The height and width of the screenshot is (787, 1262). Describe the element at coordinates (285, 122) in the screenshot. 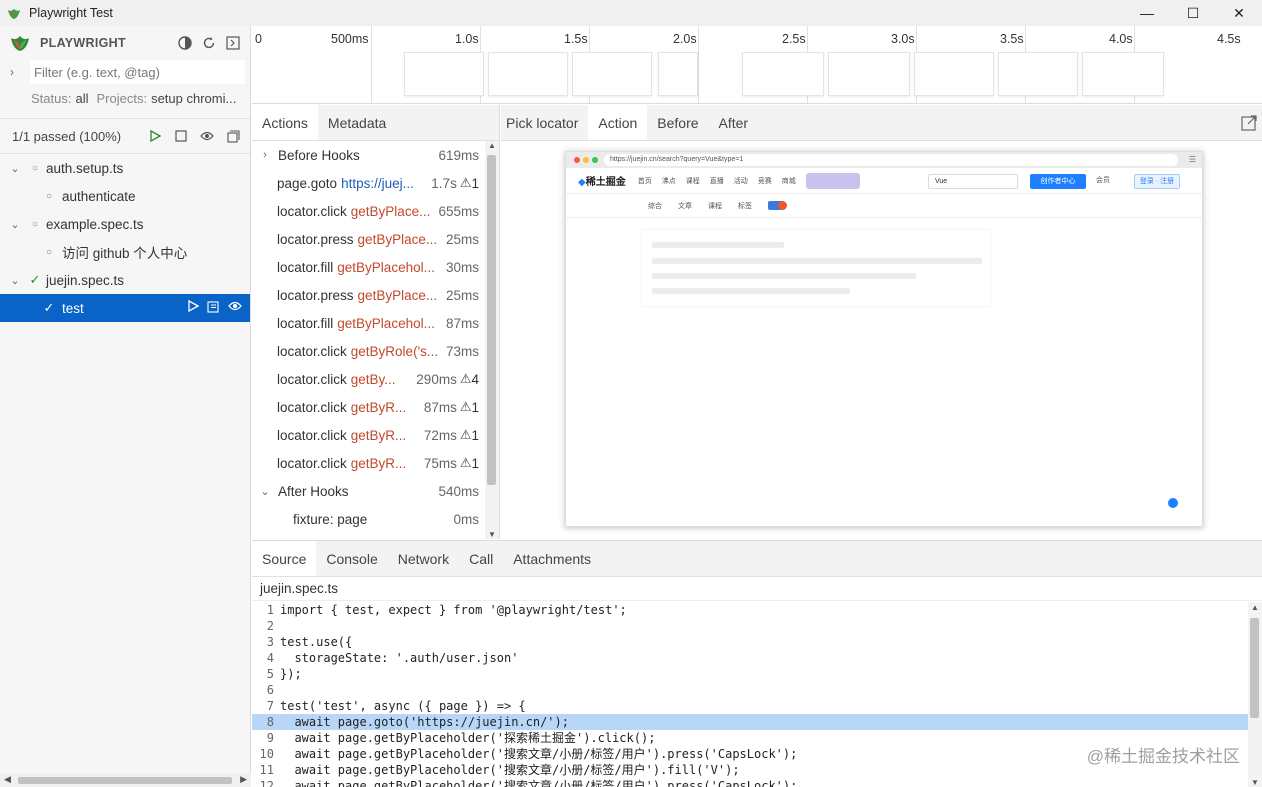

I see `tab-actions: Actions` at that location.